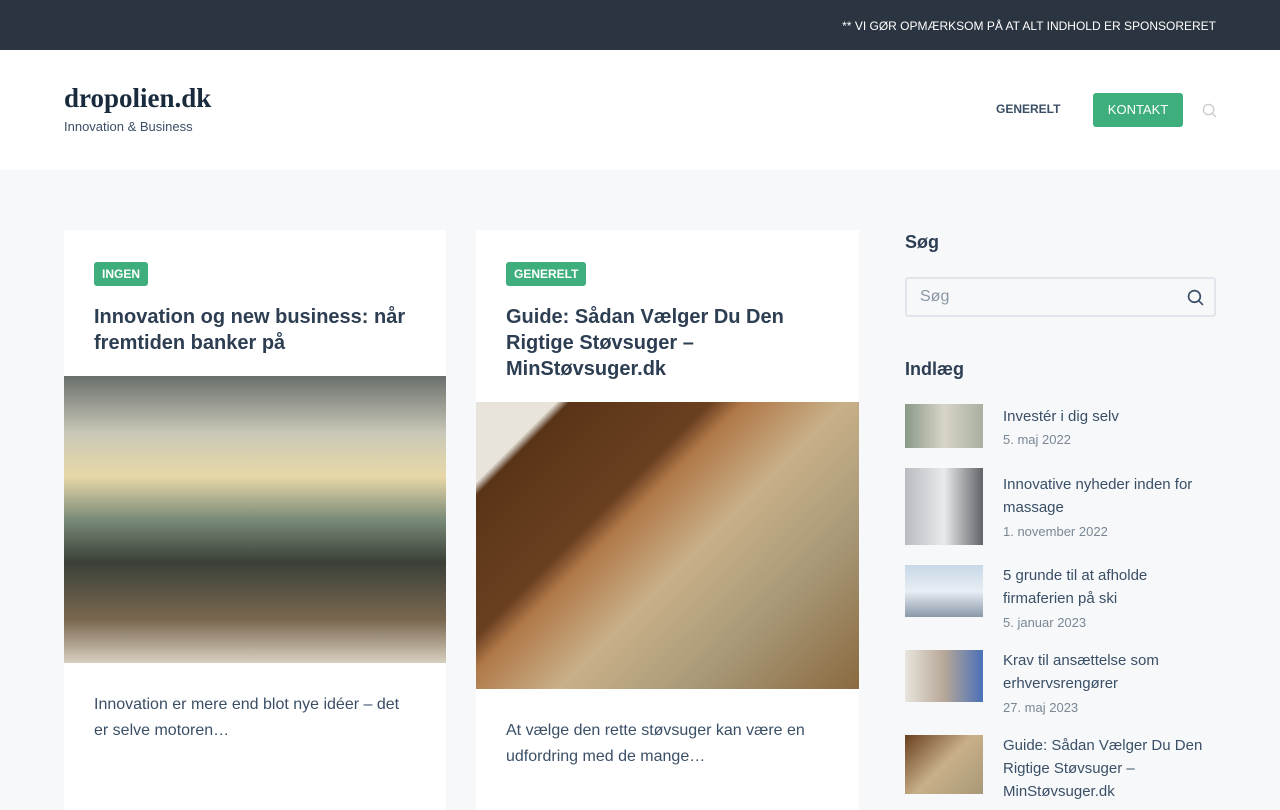 The width and height of the screenshot is (1280, 810). Describe the element at coordinates (1109, 672) in the screenshot. I see `post-link: Krav til ansættelse som erhvervsrengører` at that location.